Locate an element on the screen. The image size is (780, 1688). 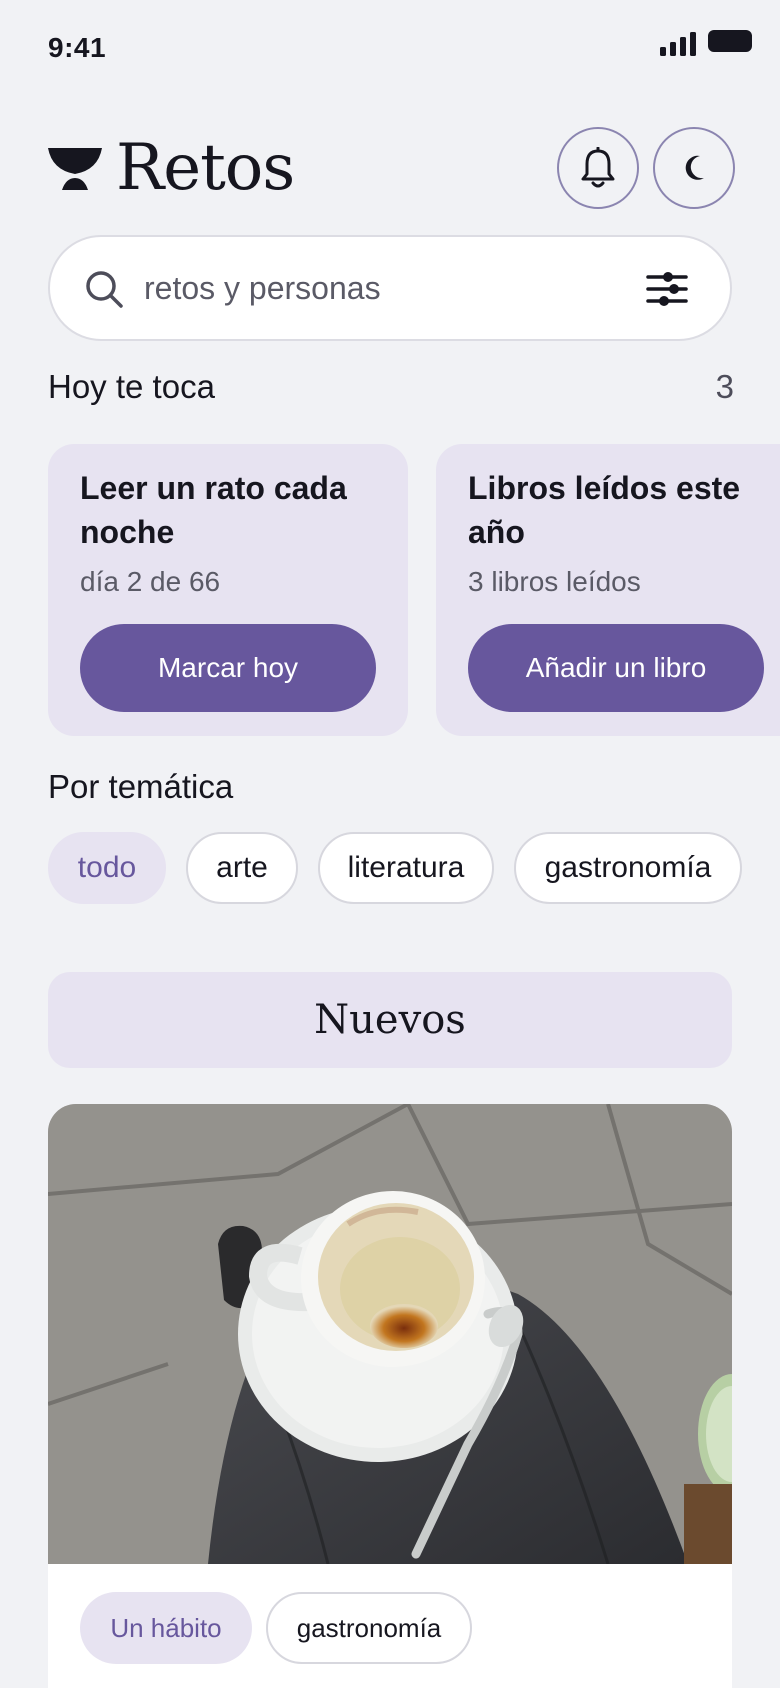
task-card-progress: 3 libros leídos is located at coordinates (554, 581).